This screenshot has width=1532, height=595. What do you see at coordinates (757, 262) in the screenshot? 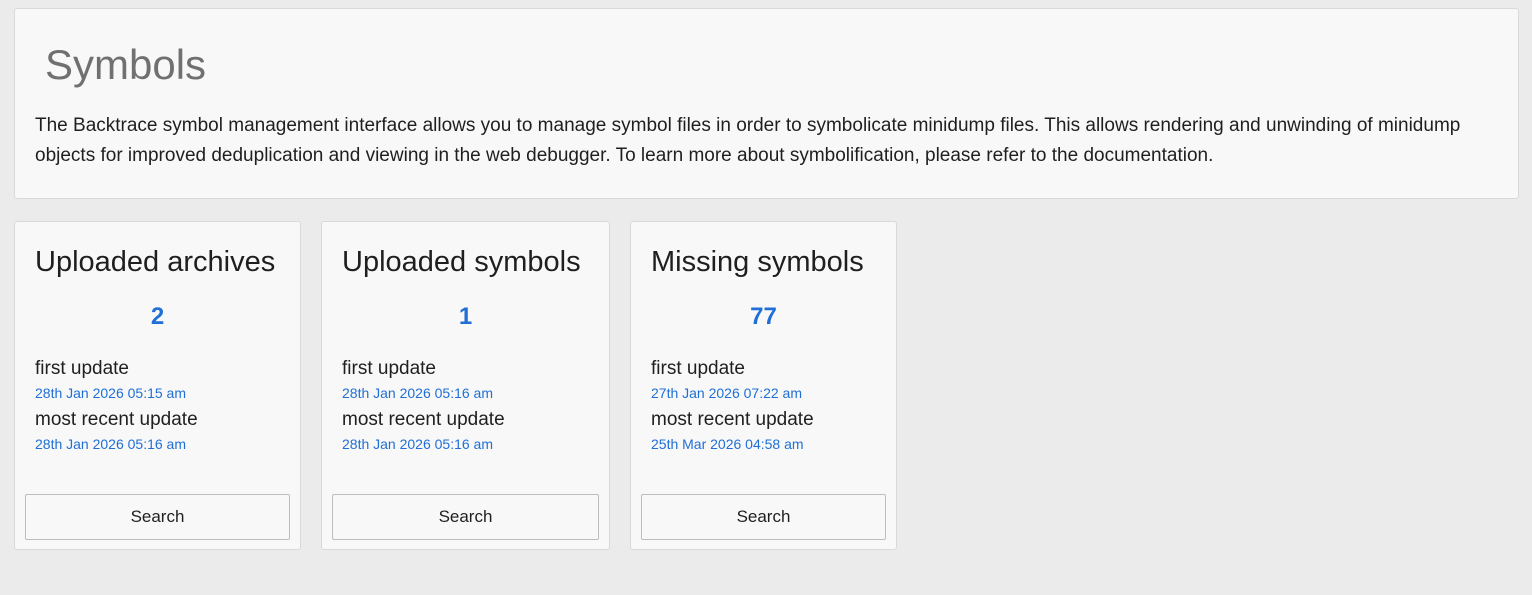
I see `card-title: Missing symbols` at bounding box center [757, 262].